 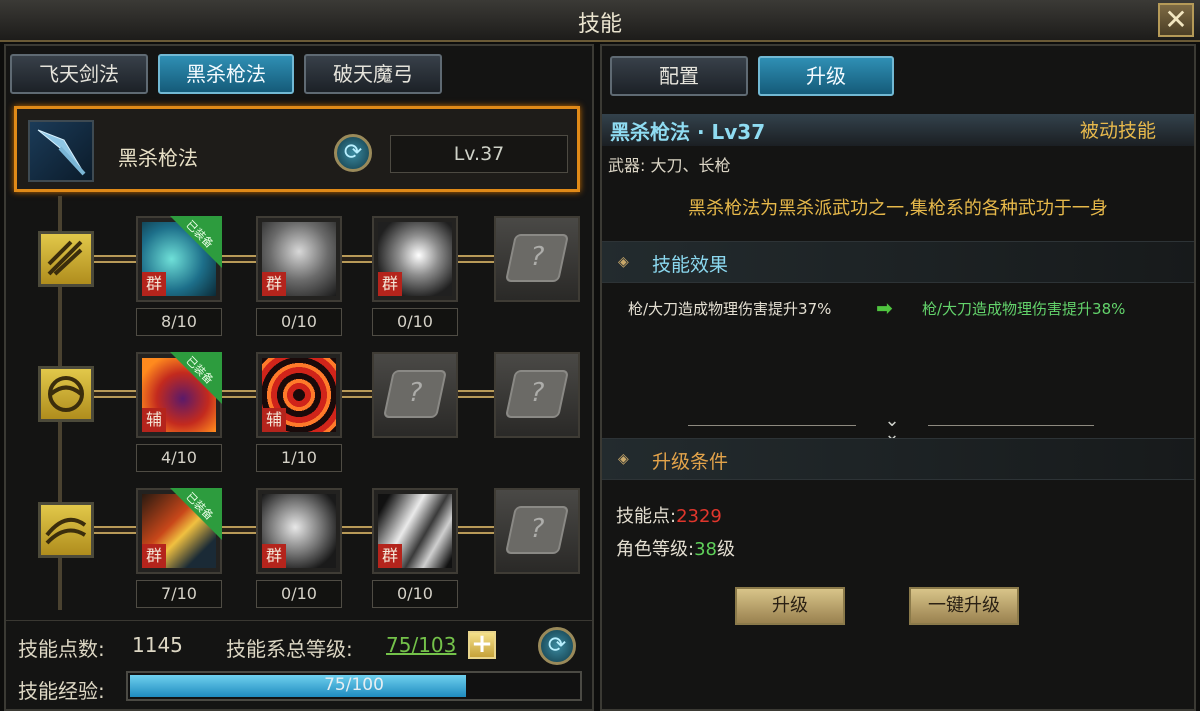 What do you see at coordinates (1118, 131) in the screenshot?
I see `skill-type-label: 被动技能` at bounding box center [1118, 131].